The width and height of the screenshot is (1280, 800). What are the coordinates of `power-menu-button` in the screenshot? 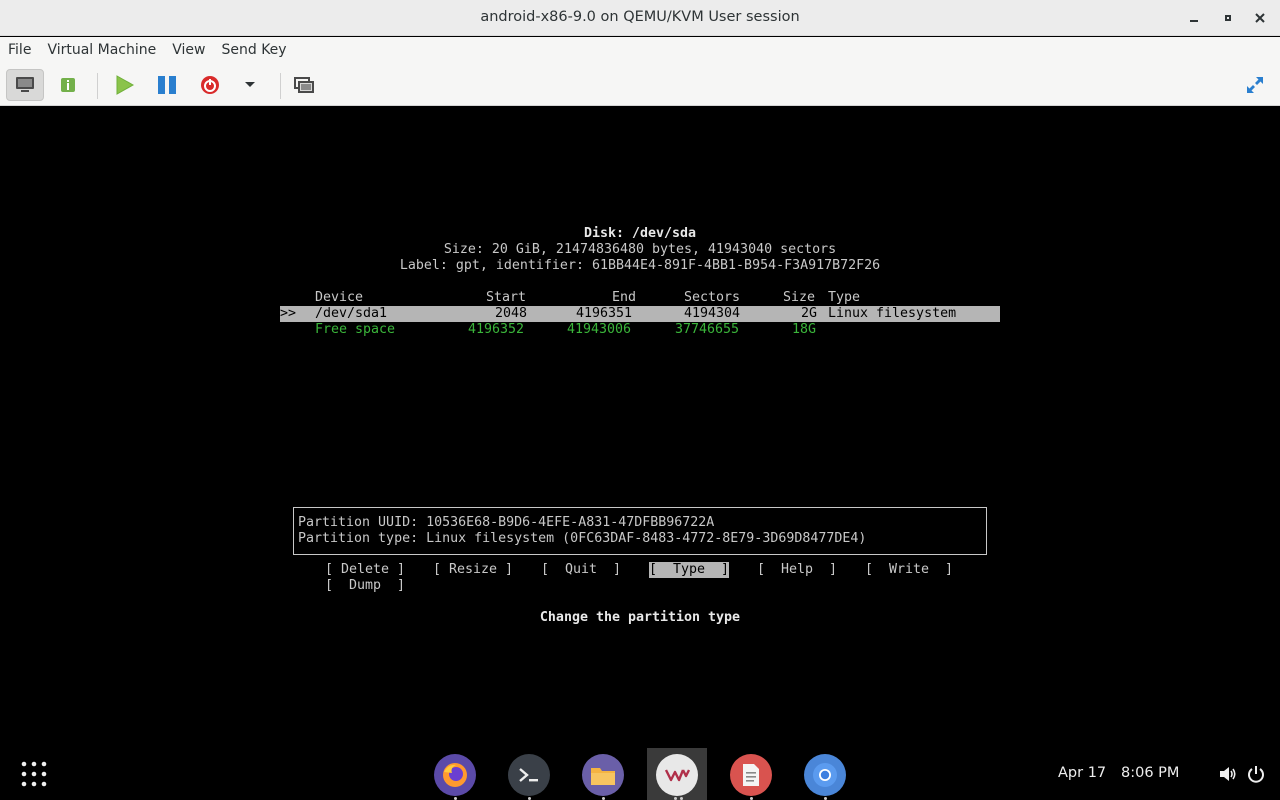 It's located at (1256, 774).